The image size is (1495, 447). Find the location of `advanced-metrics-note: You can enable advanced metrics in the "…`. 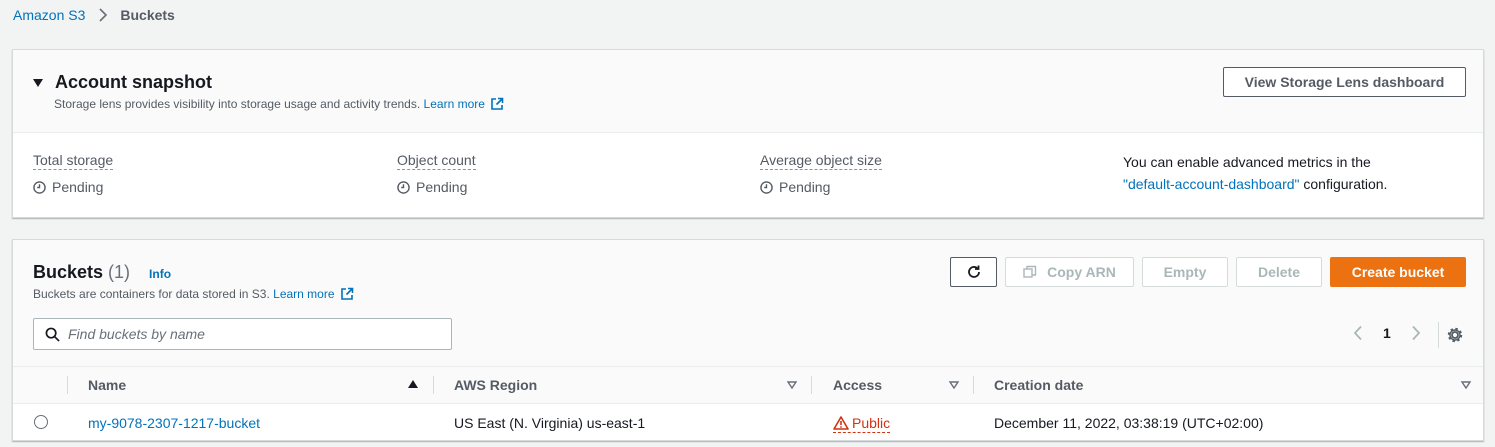

advanced-metrics-note: You can enable advanced metrics in the "… is located at coordinates (1255, 173).